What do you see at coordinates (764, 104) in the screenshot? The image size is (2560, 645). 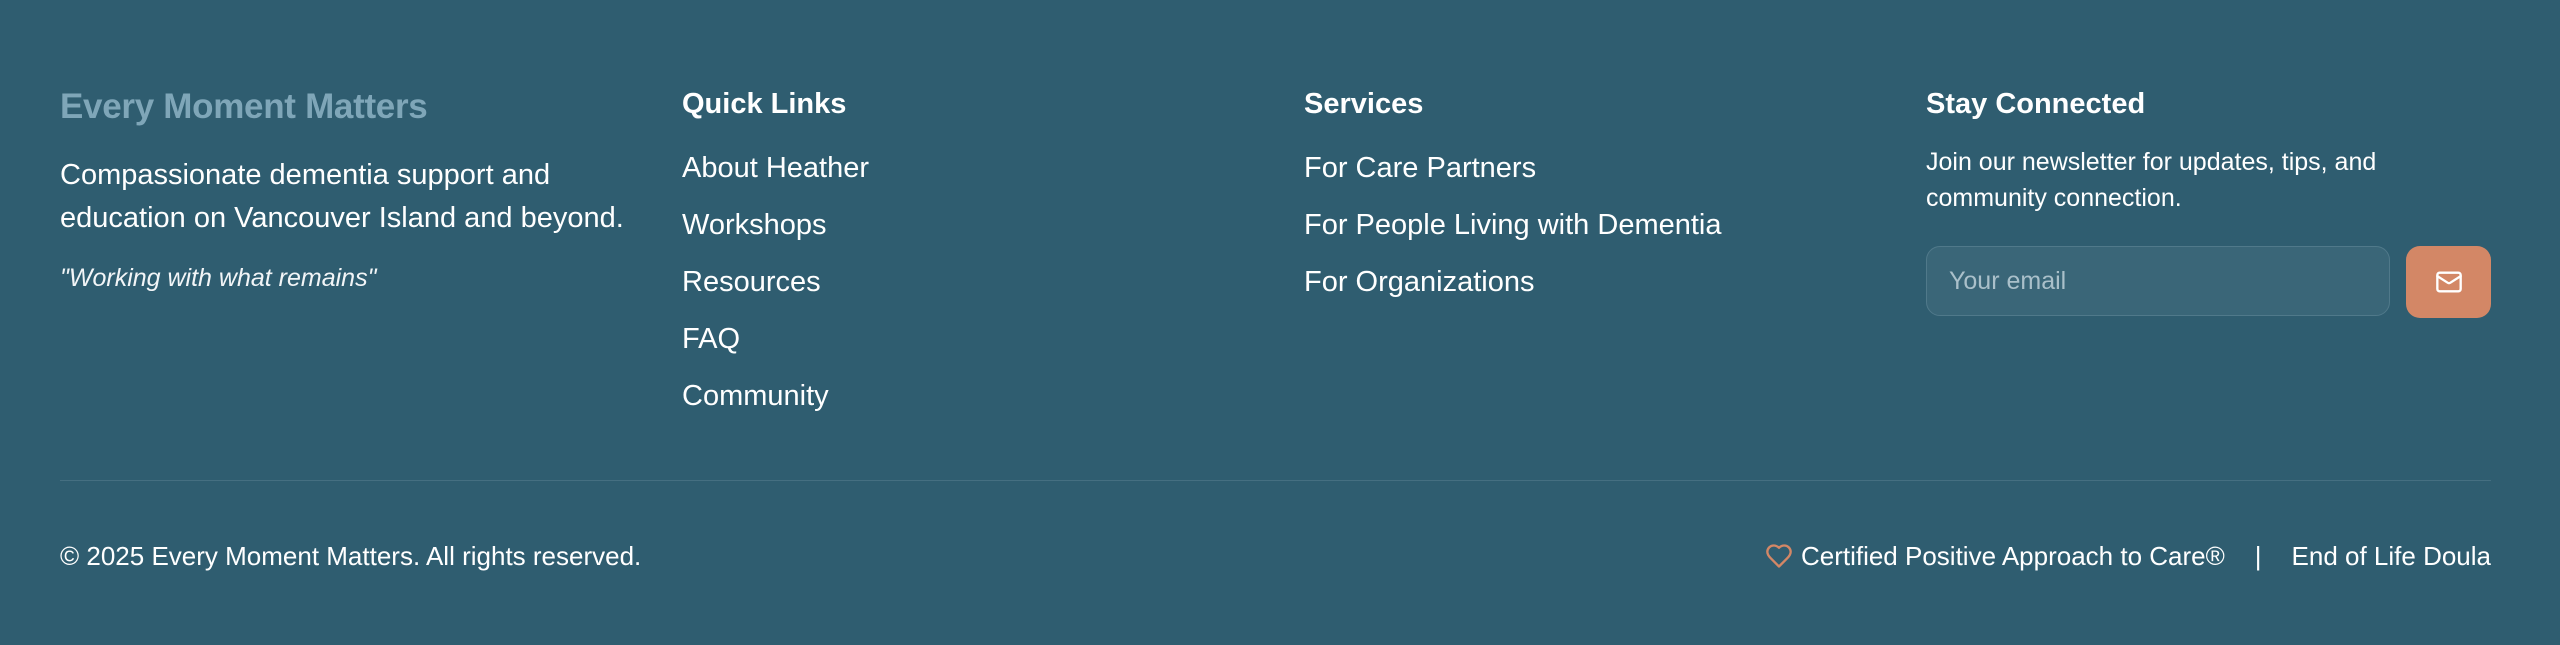 I see `quick-links-title: Quick Links` at bounding box center [764, 104].